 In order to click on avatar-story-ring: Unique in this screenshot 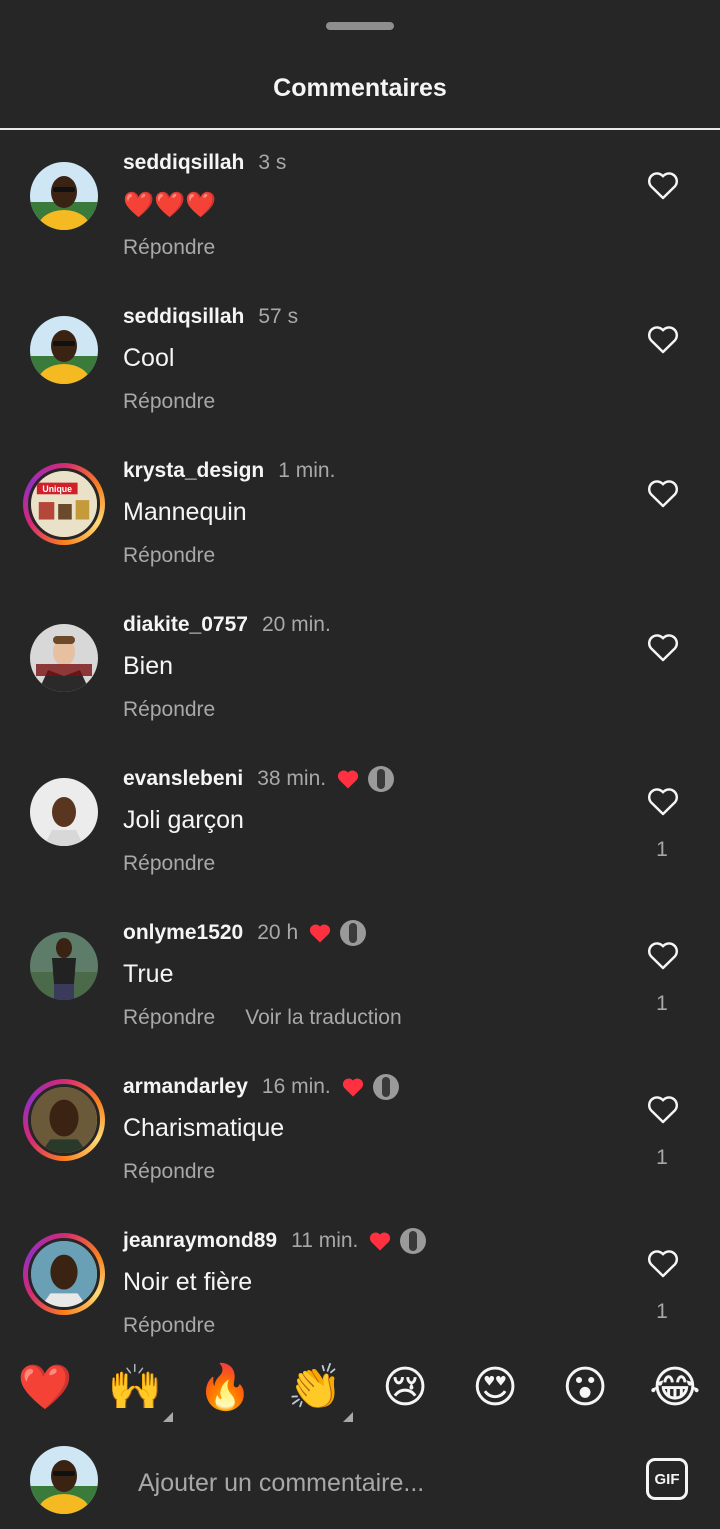, I will do `click(64, 504)`.